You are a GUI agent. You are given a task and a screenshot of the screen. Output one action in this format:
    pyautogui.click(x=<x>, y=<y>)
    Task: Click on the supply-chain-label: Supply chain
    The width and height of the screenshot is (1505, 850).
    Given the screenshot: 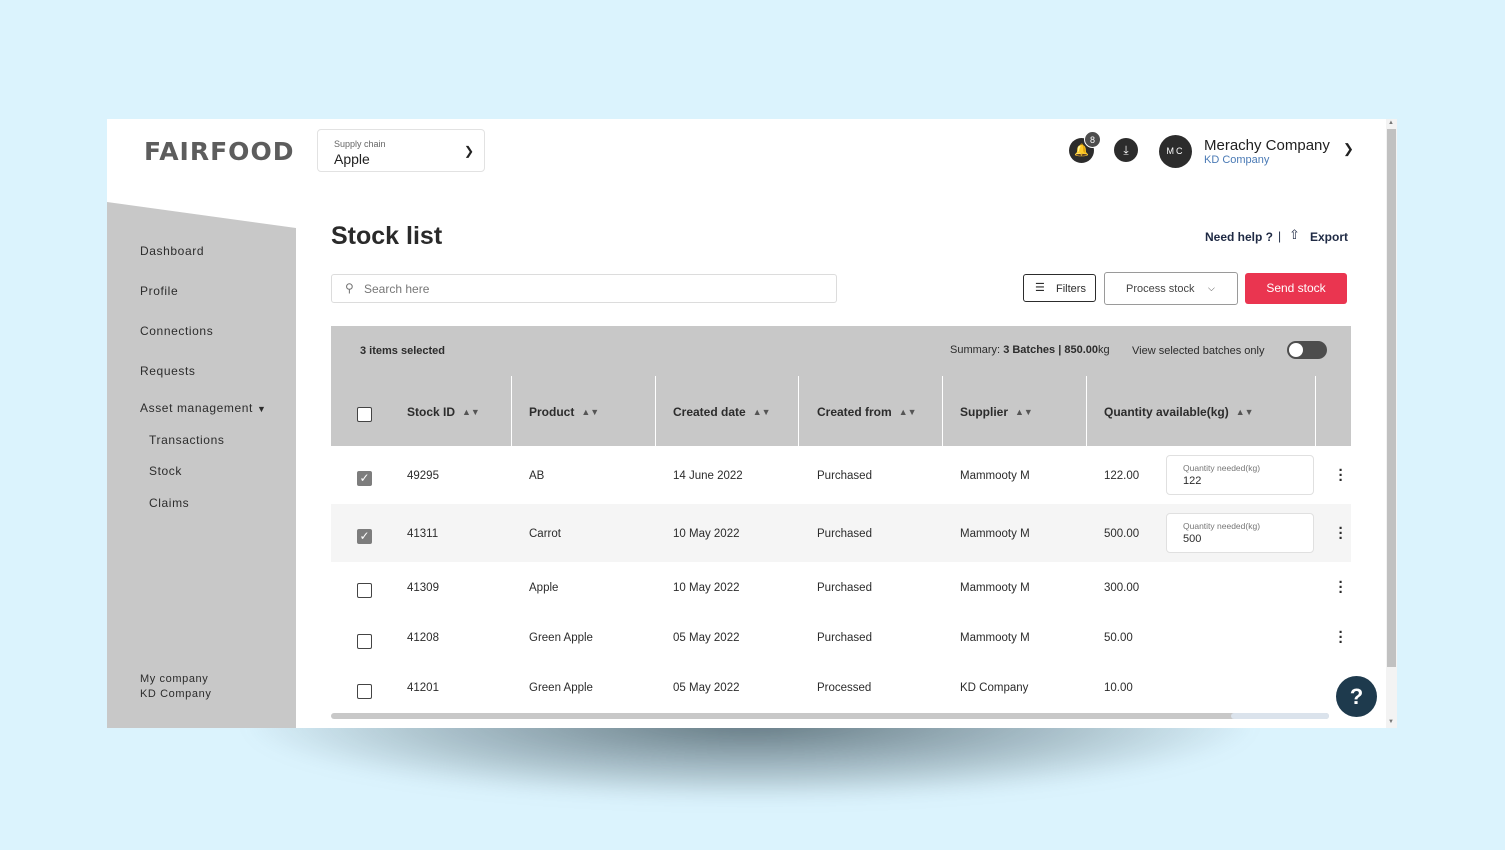 What is the action you would take?
    pyautogui.click(x=360, y=144)
    